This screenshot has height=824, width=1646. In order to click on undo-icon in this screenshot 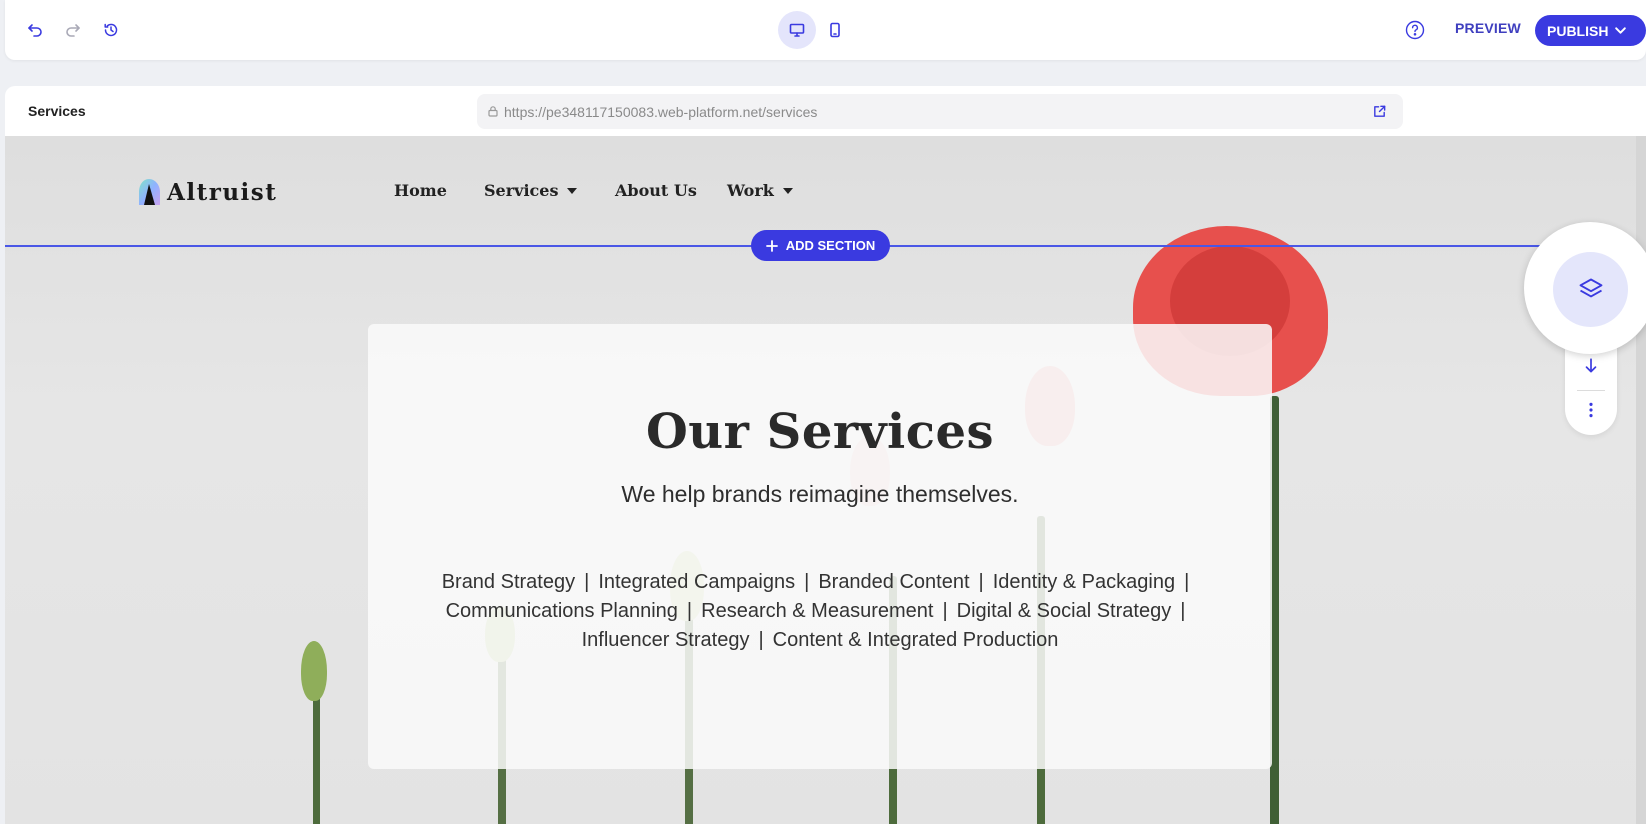, I will do `click(35, 30)`.